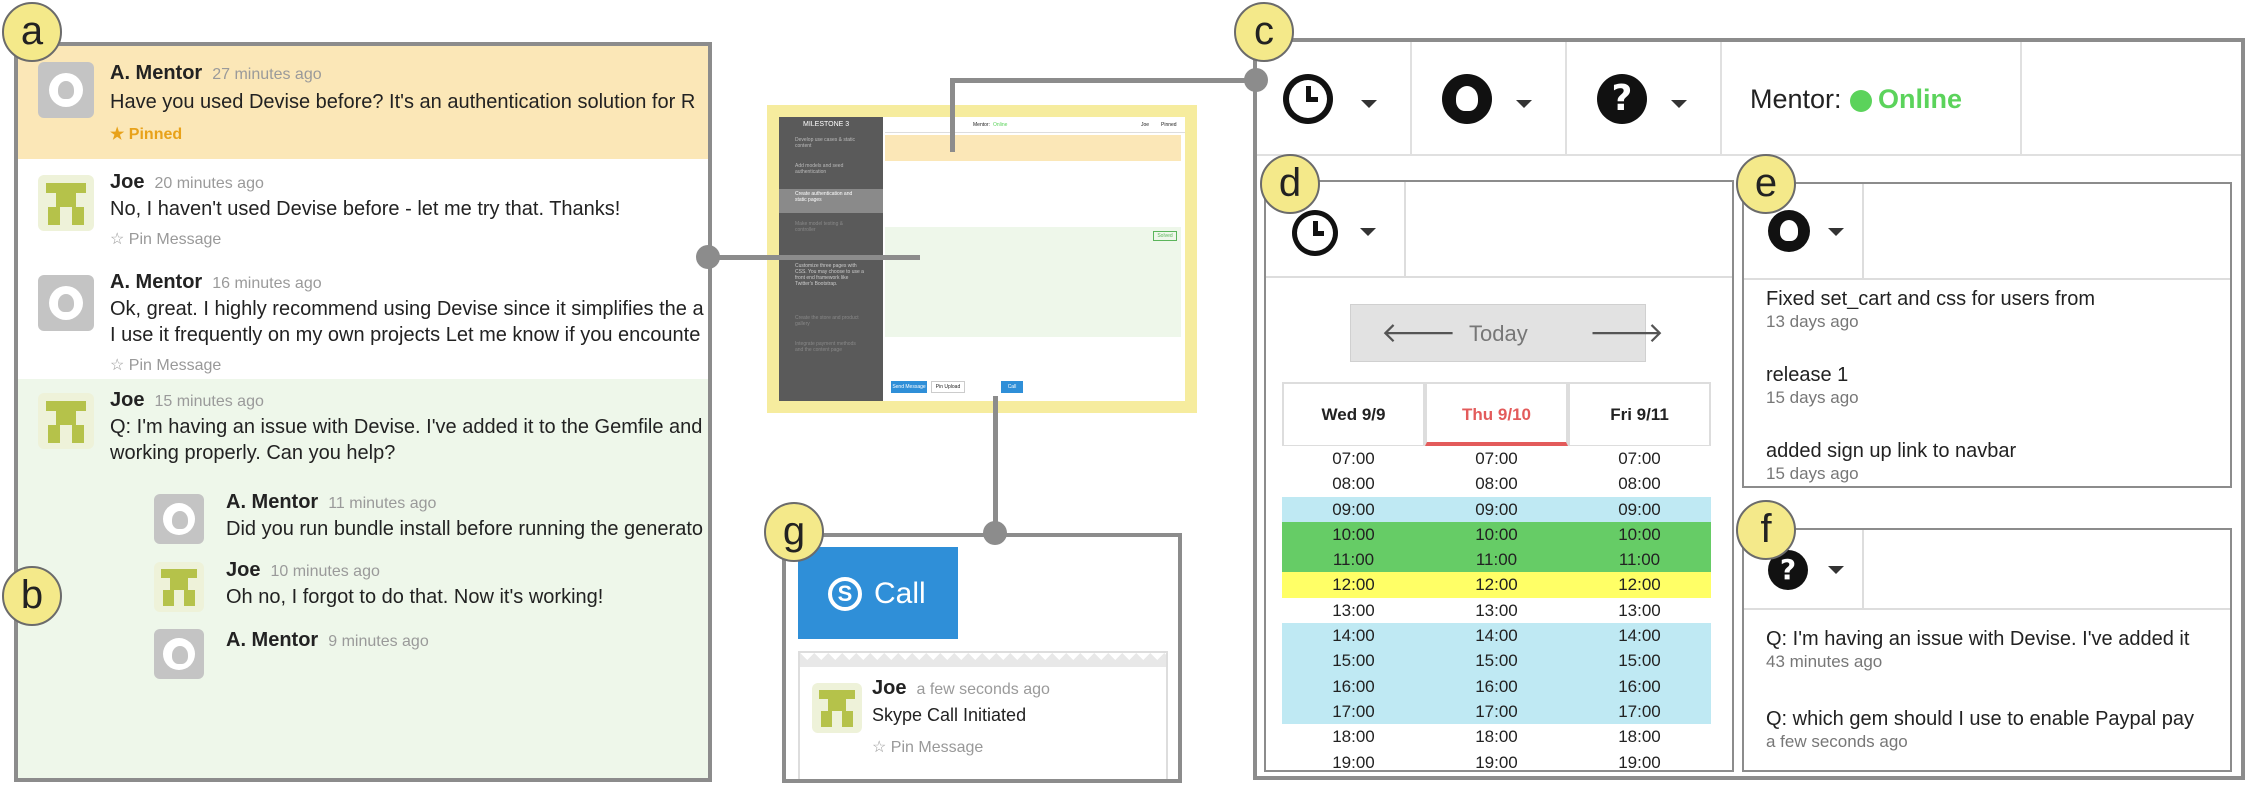  Describe the element at coordinates (909, 387) in the screenshot. I see `thumb-send-button: Send Message` at that location.